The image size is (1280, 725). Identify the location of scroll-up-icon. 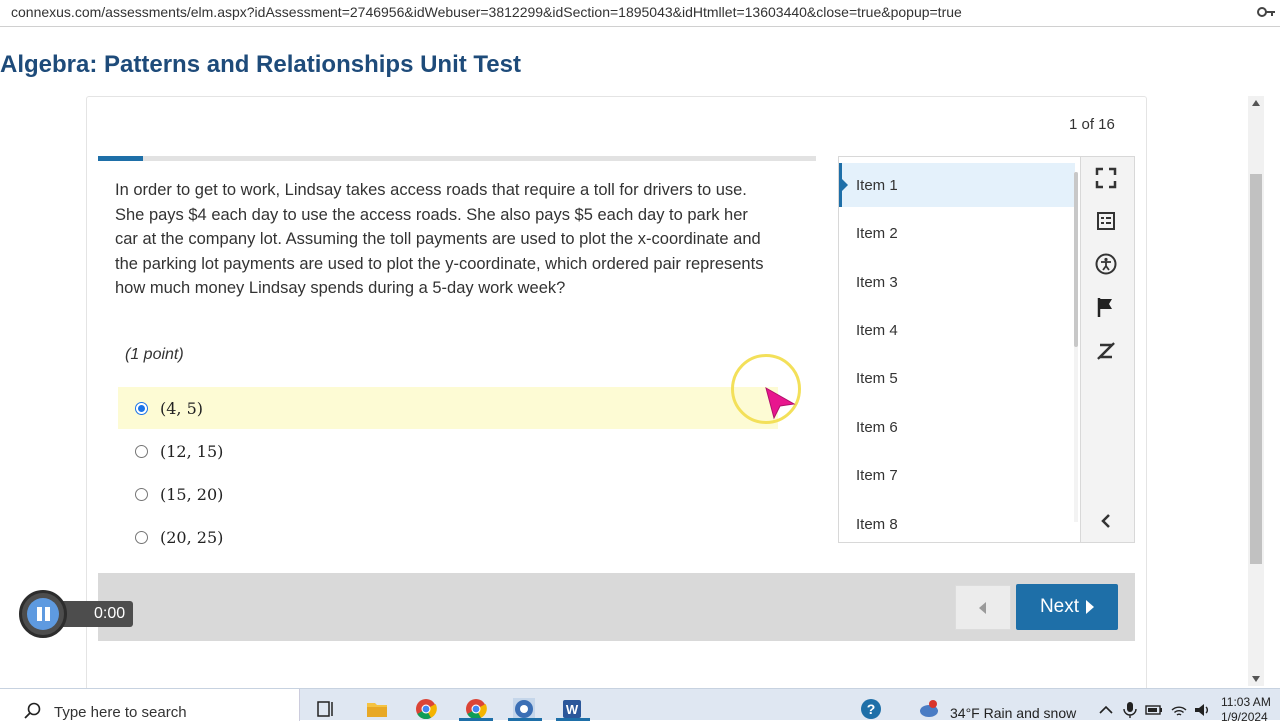
(1256, 103).